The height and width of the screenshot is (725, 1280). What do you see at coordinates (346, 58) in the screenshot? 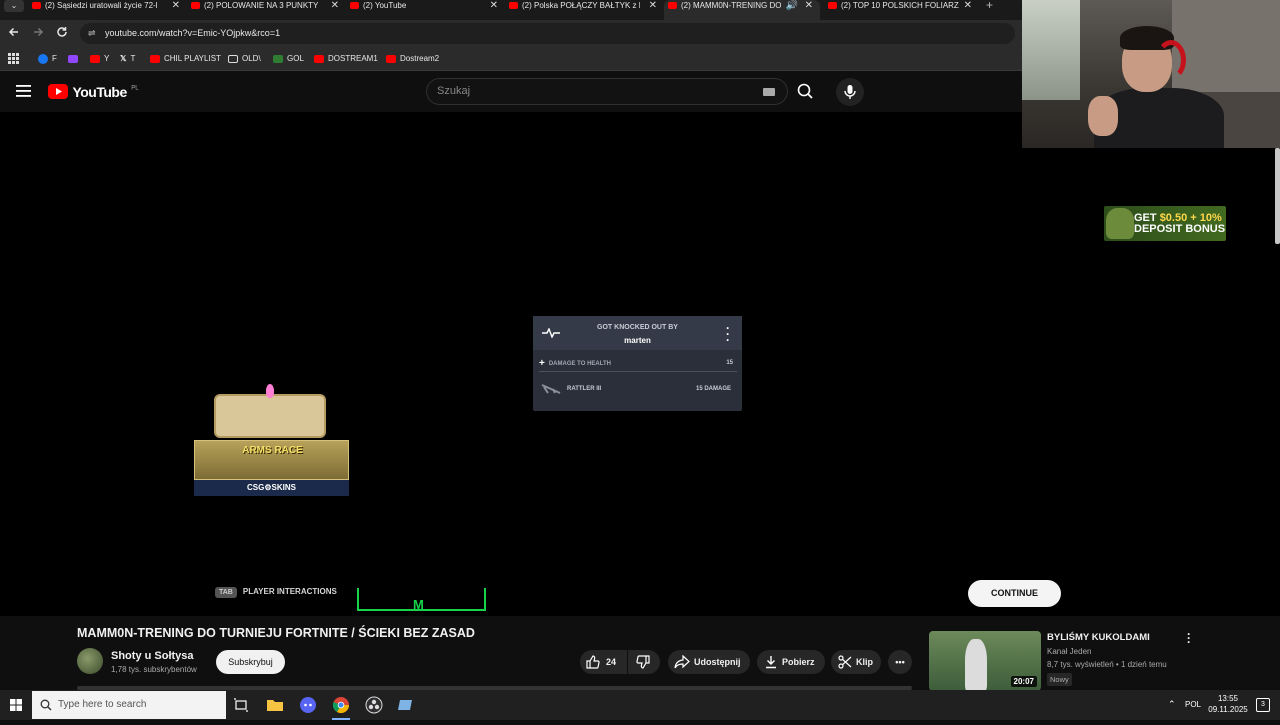
I see `bookmark-dostream1: DOSTREAM1` at bounding box center [346, 58].